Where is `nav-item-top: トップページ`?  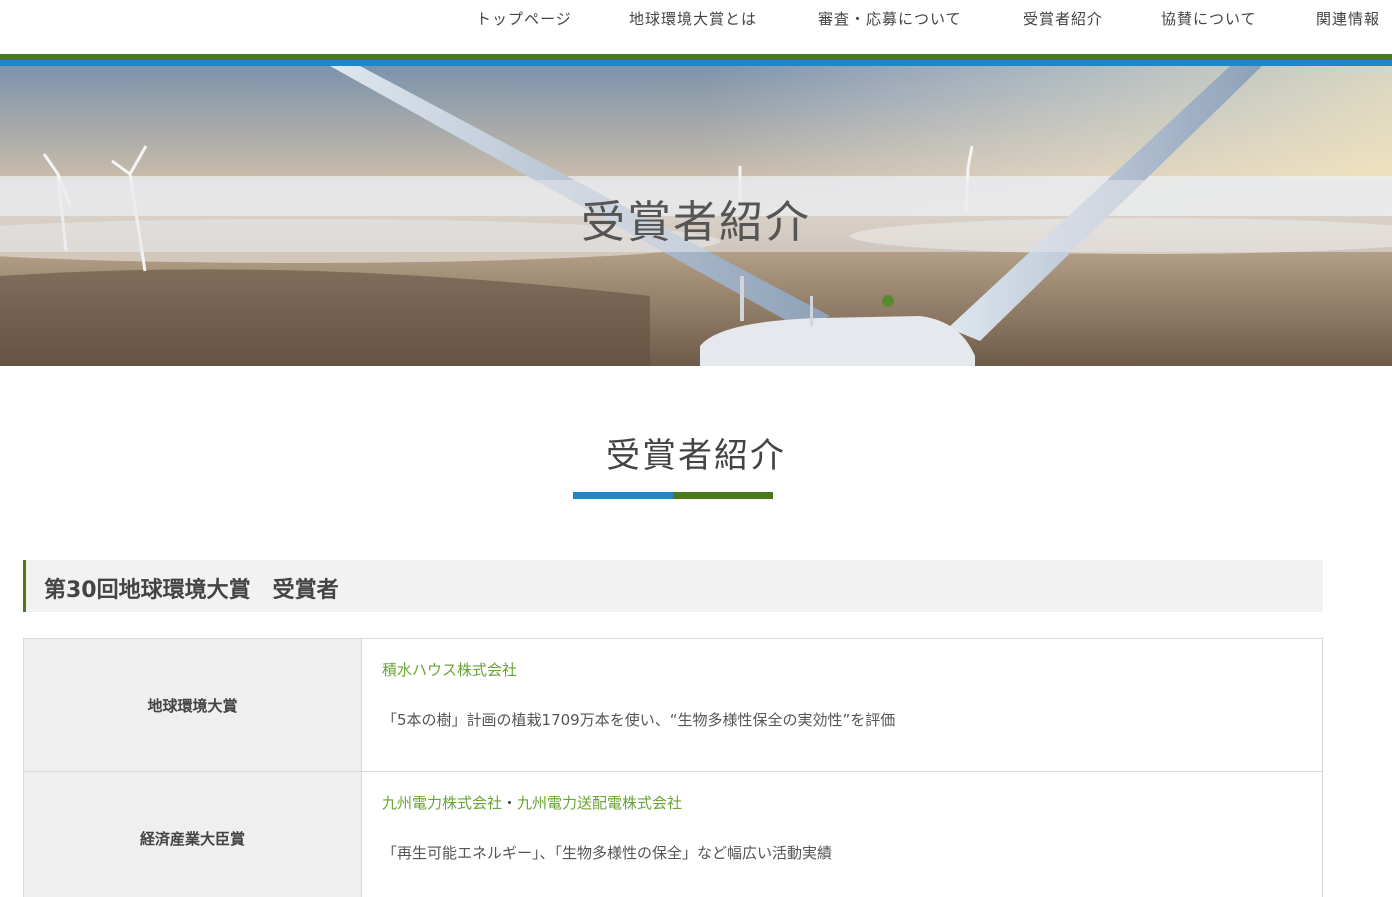 nav-item-top: トップページ is located at coordinates (524, 18).